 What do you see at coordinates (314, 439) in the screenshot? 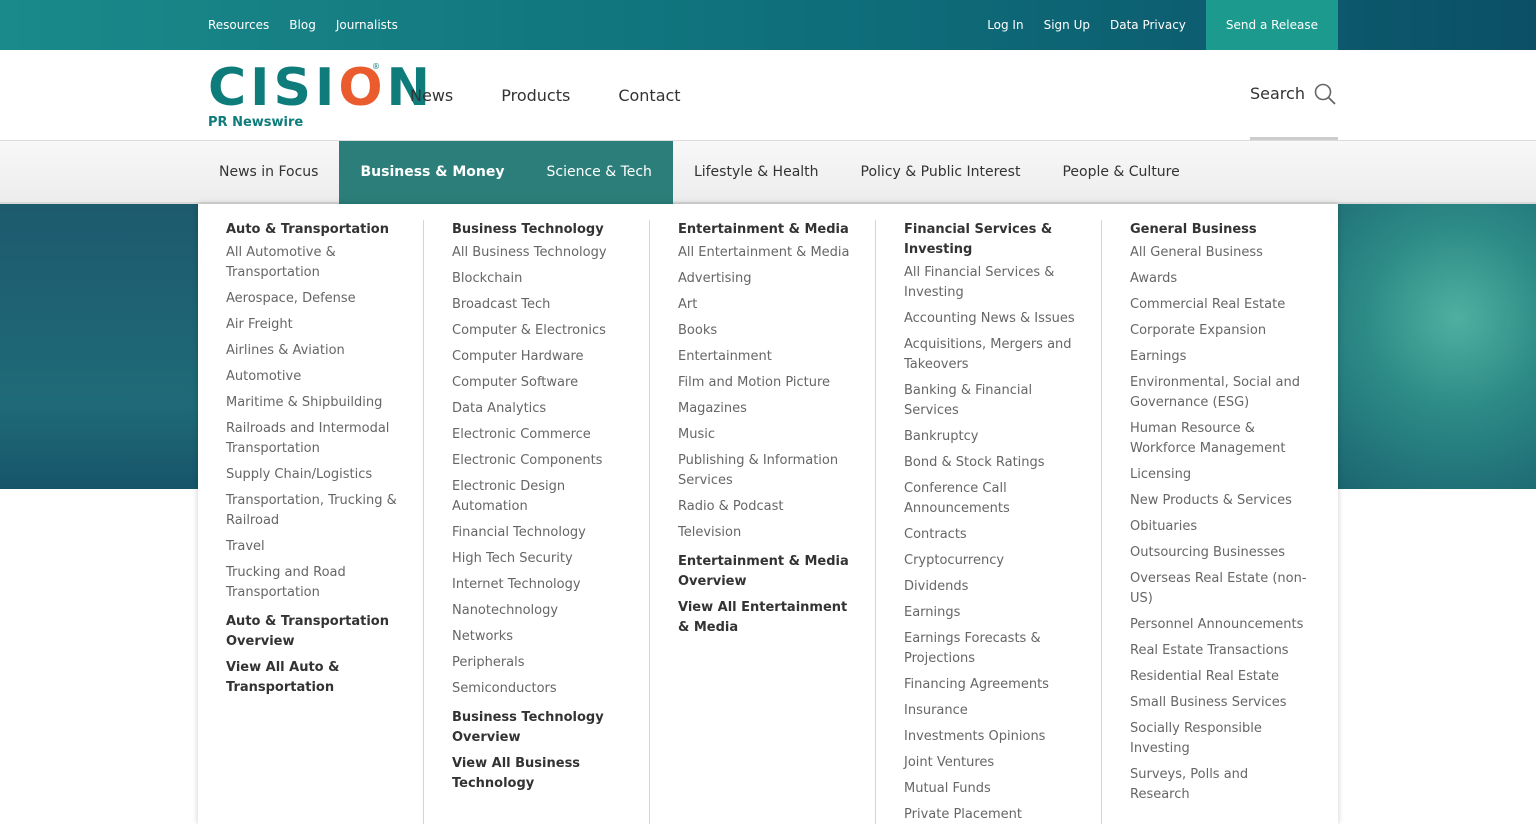
I see `menu-link: Railroads and Intermodal Transportation` at bounding box center [314, 439].